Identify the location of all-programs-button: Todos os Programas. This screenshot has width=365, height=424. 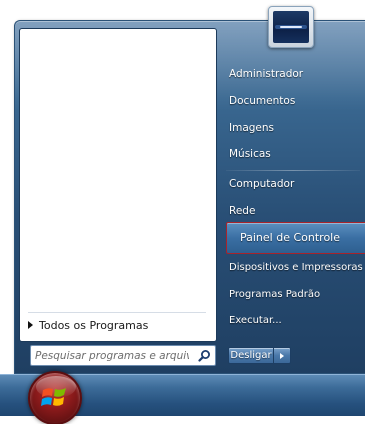
(118, 325).